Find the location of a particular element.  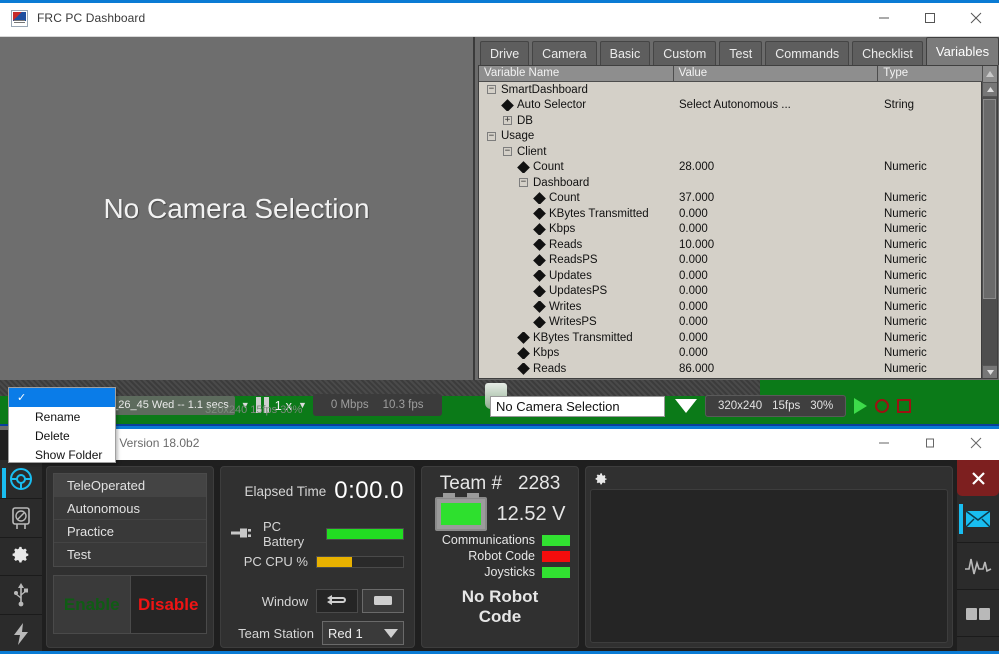

mode-teleoperated: TeleOperated is located at coordinates (130, 485).